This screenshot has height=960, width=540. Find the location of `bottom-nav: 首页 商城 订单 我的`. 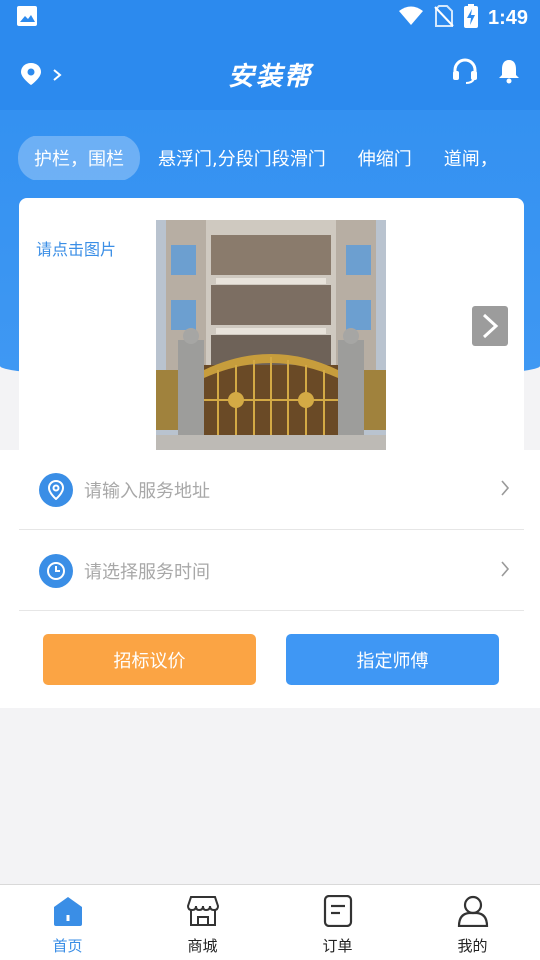

bottom-nav: 首页 商城 订单 我的 is located at coordinates (270, 922).